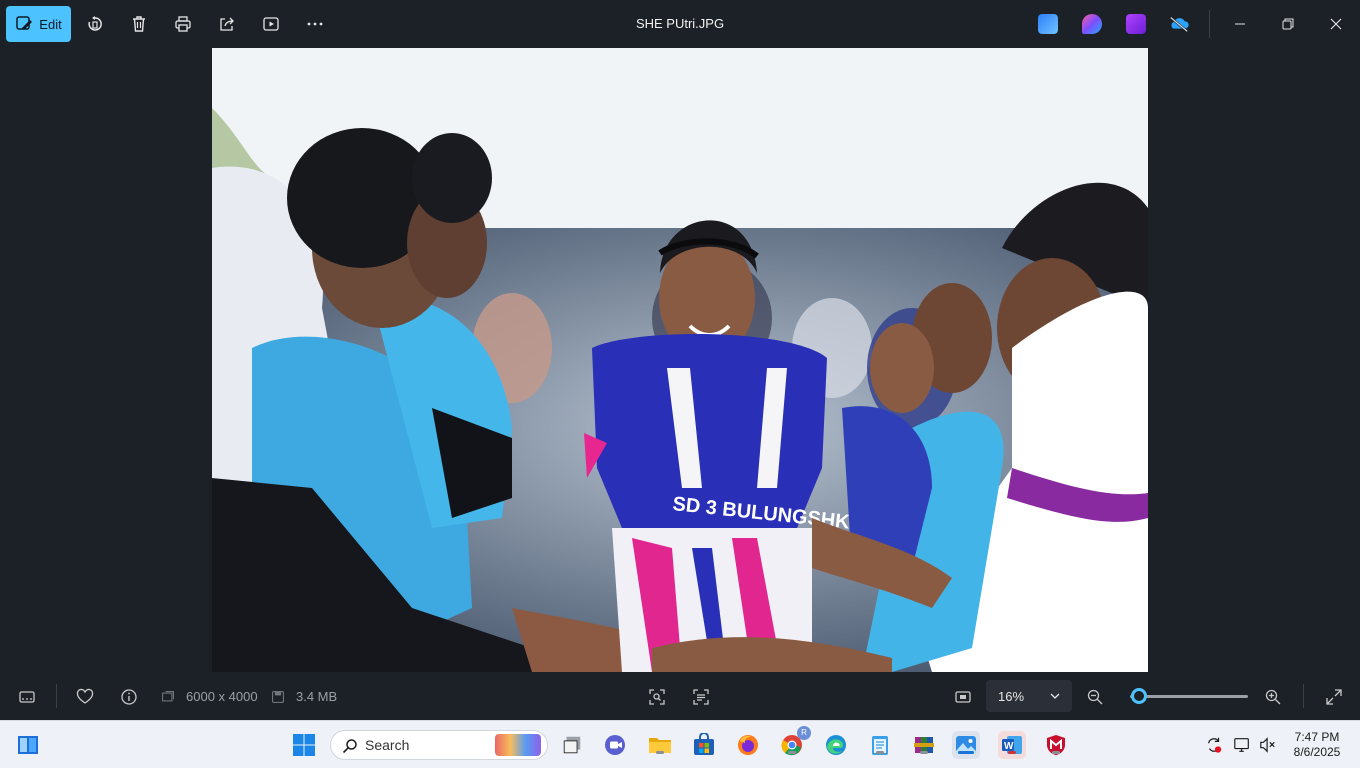 The image size is (1360, 768). Describe the element at coordinates (966, 745) in the screenshot. I see `photos-button` at that location.